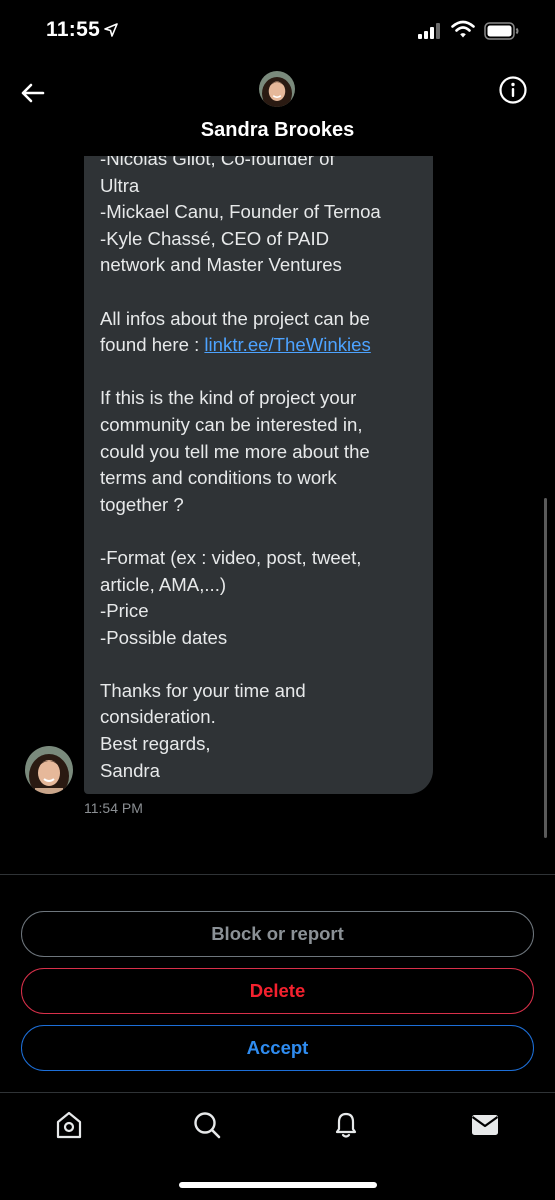  Describe the element at coordinates (111, 30) in the screenshot. I see `location-arrow-icon` at that location.